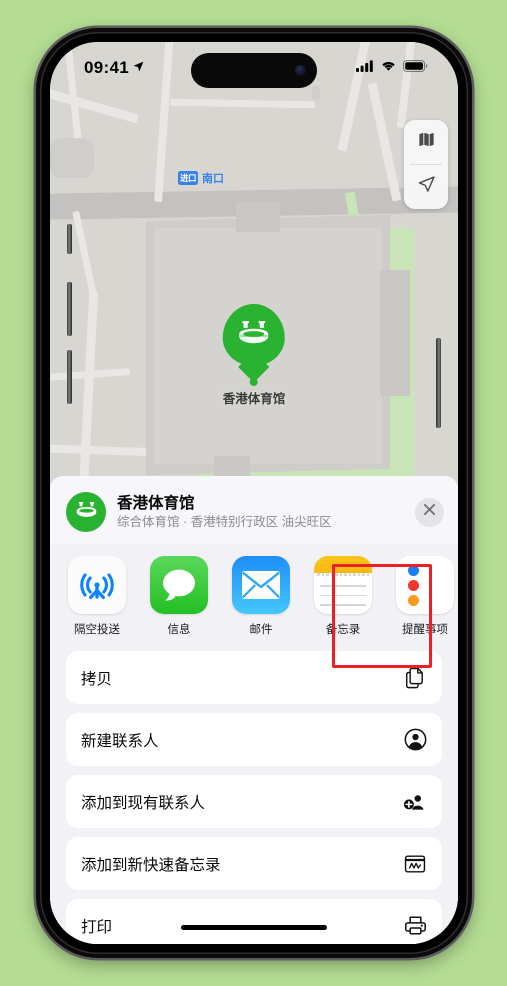  I want to click on notes-icon-header, so click(343, 564).